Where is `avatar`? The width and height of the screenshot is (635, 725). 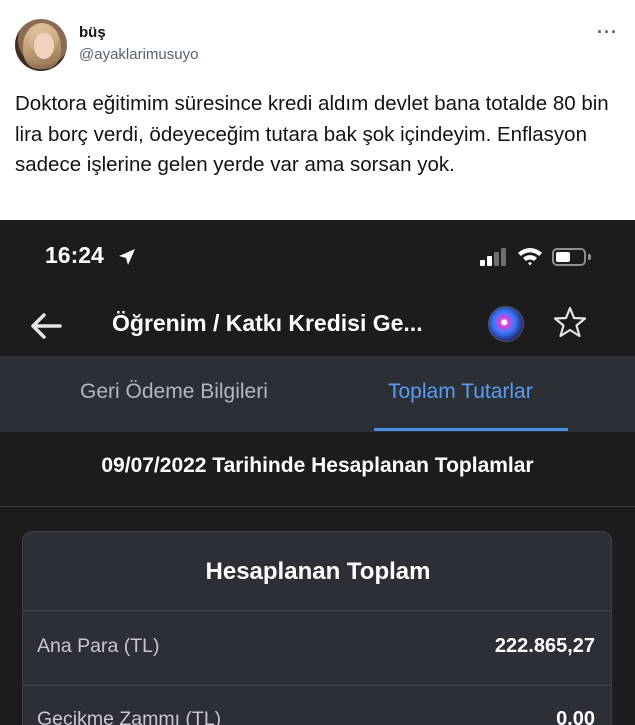 avatar is located at coordinates (41, 45).